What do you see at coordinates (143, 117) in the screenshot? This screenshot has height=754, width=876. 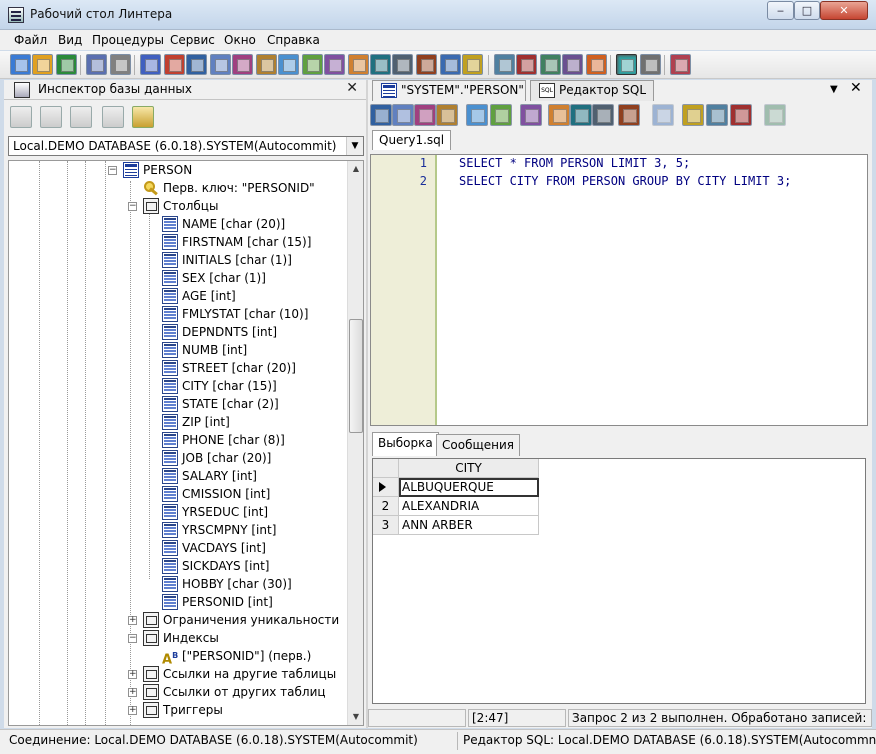 I see `insp-filter-button` at bounding box center [143, 117].